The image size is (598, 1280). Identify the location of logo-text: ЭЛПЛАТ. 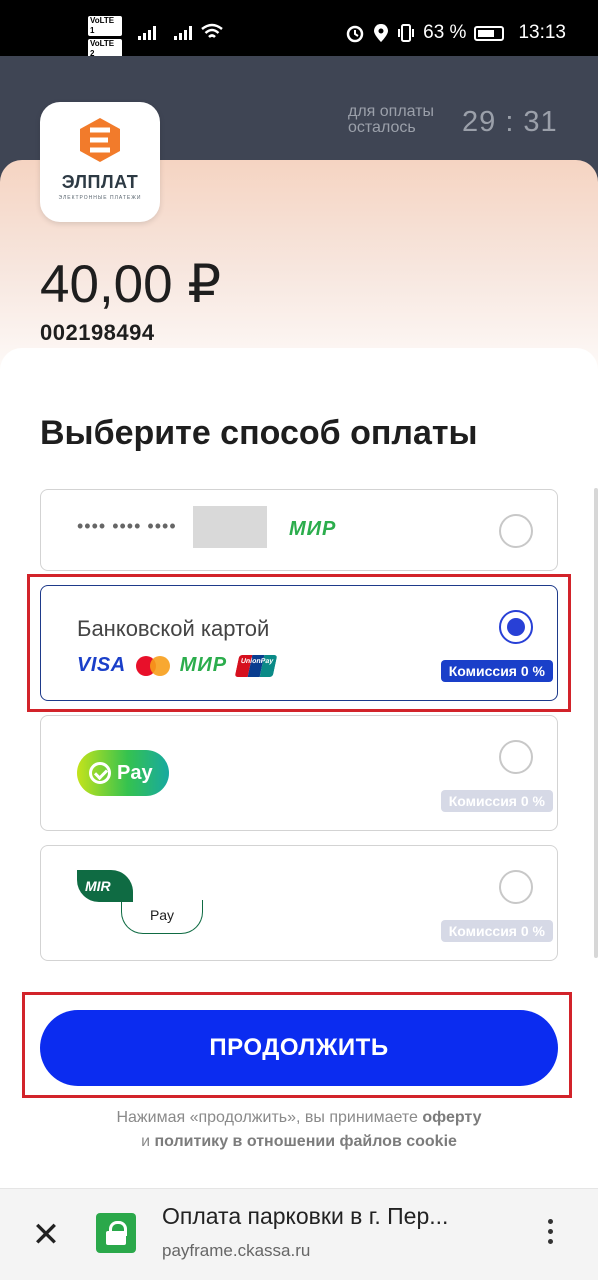
(100, 182).